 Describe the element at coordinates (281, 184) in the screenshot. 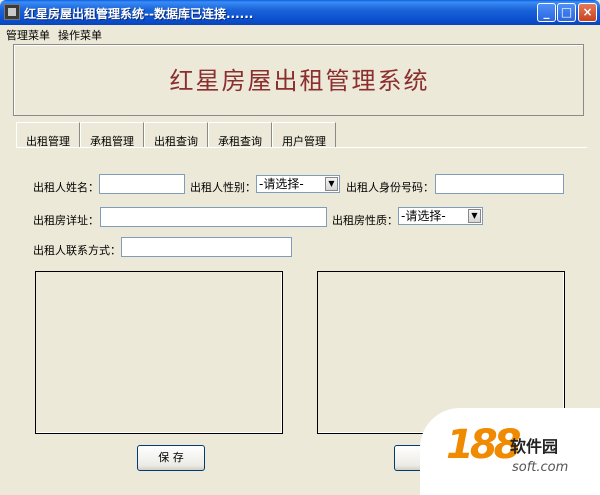

I see `landlord-gender-value: -请选择-` at that location.